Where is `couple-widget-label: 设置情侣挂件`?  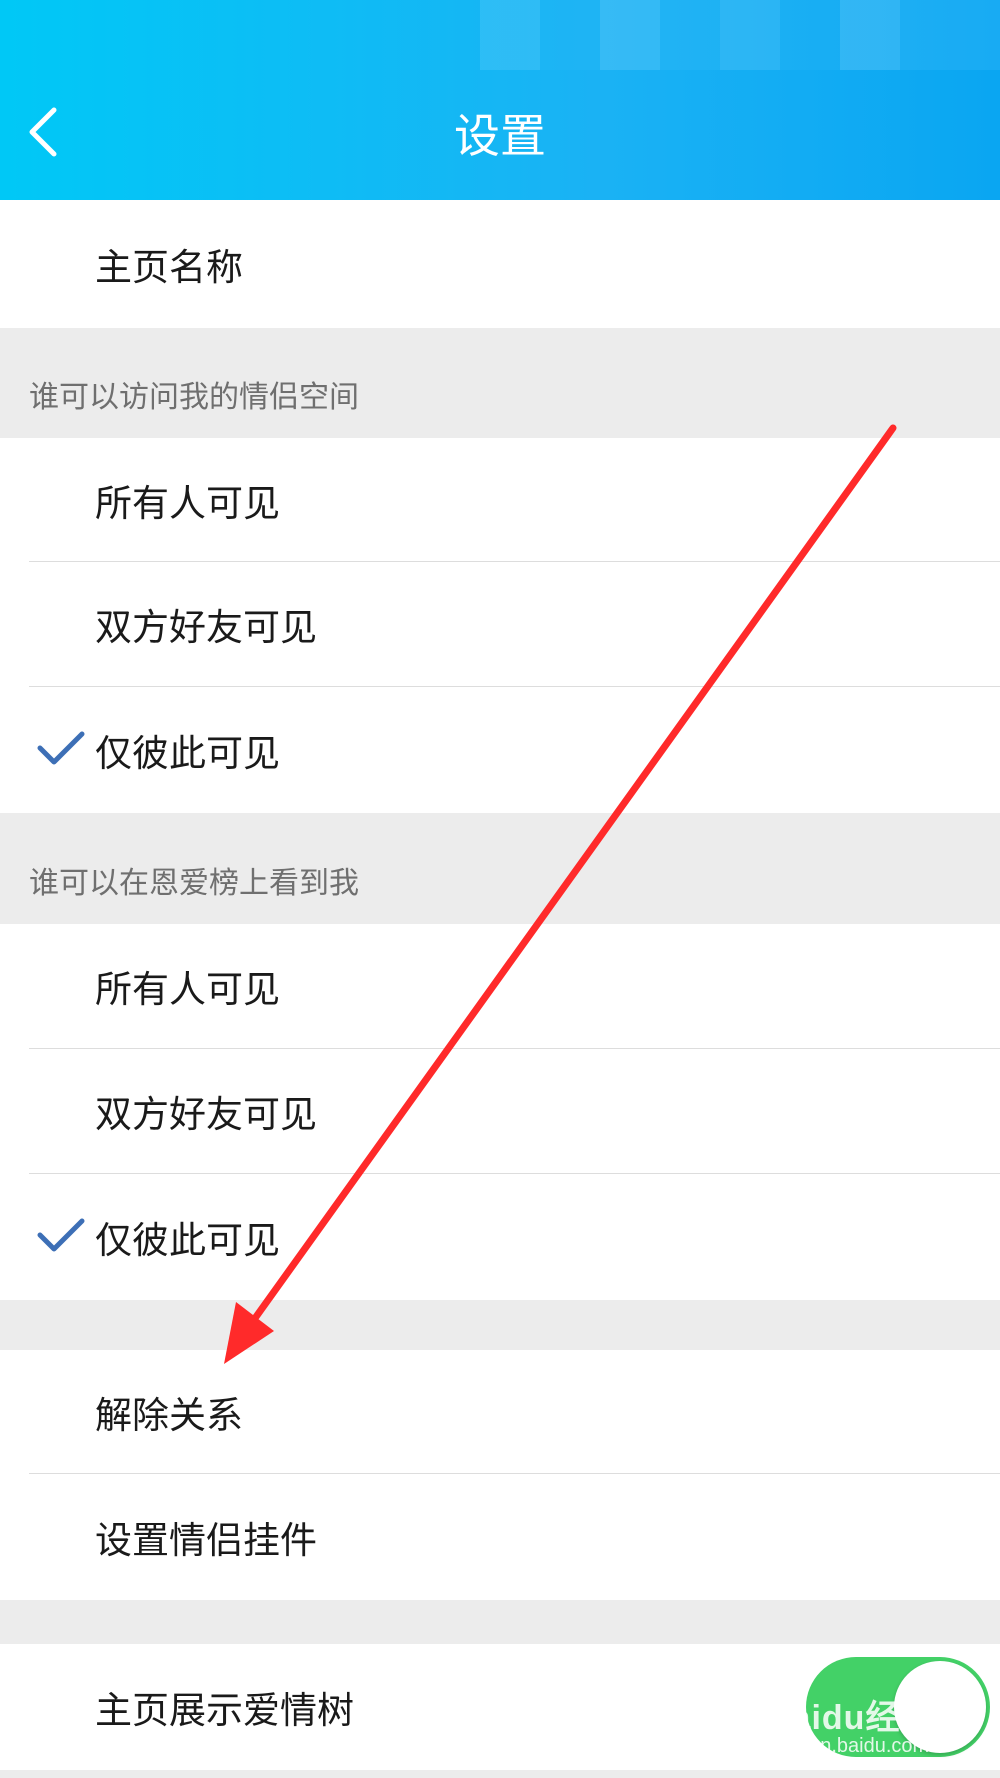
couple-widget-label: 设置情侣挂件 is located at coordinates (206, 1540).